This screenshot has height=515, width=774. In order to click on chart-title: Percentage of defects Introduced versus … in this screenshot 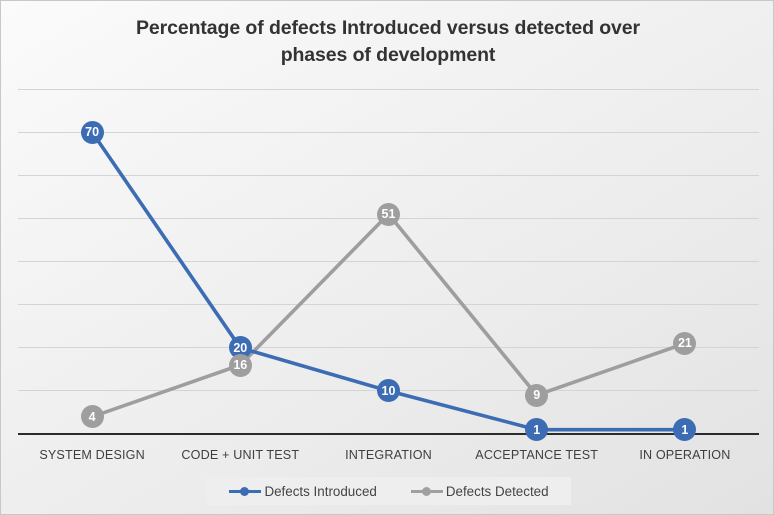, I will do `click(388, 42)`.